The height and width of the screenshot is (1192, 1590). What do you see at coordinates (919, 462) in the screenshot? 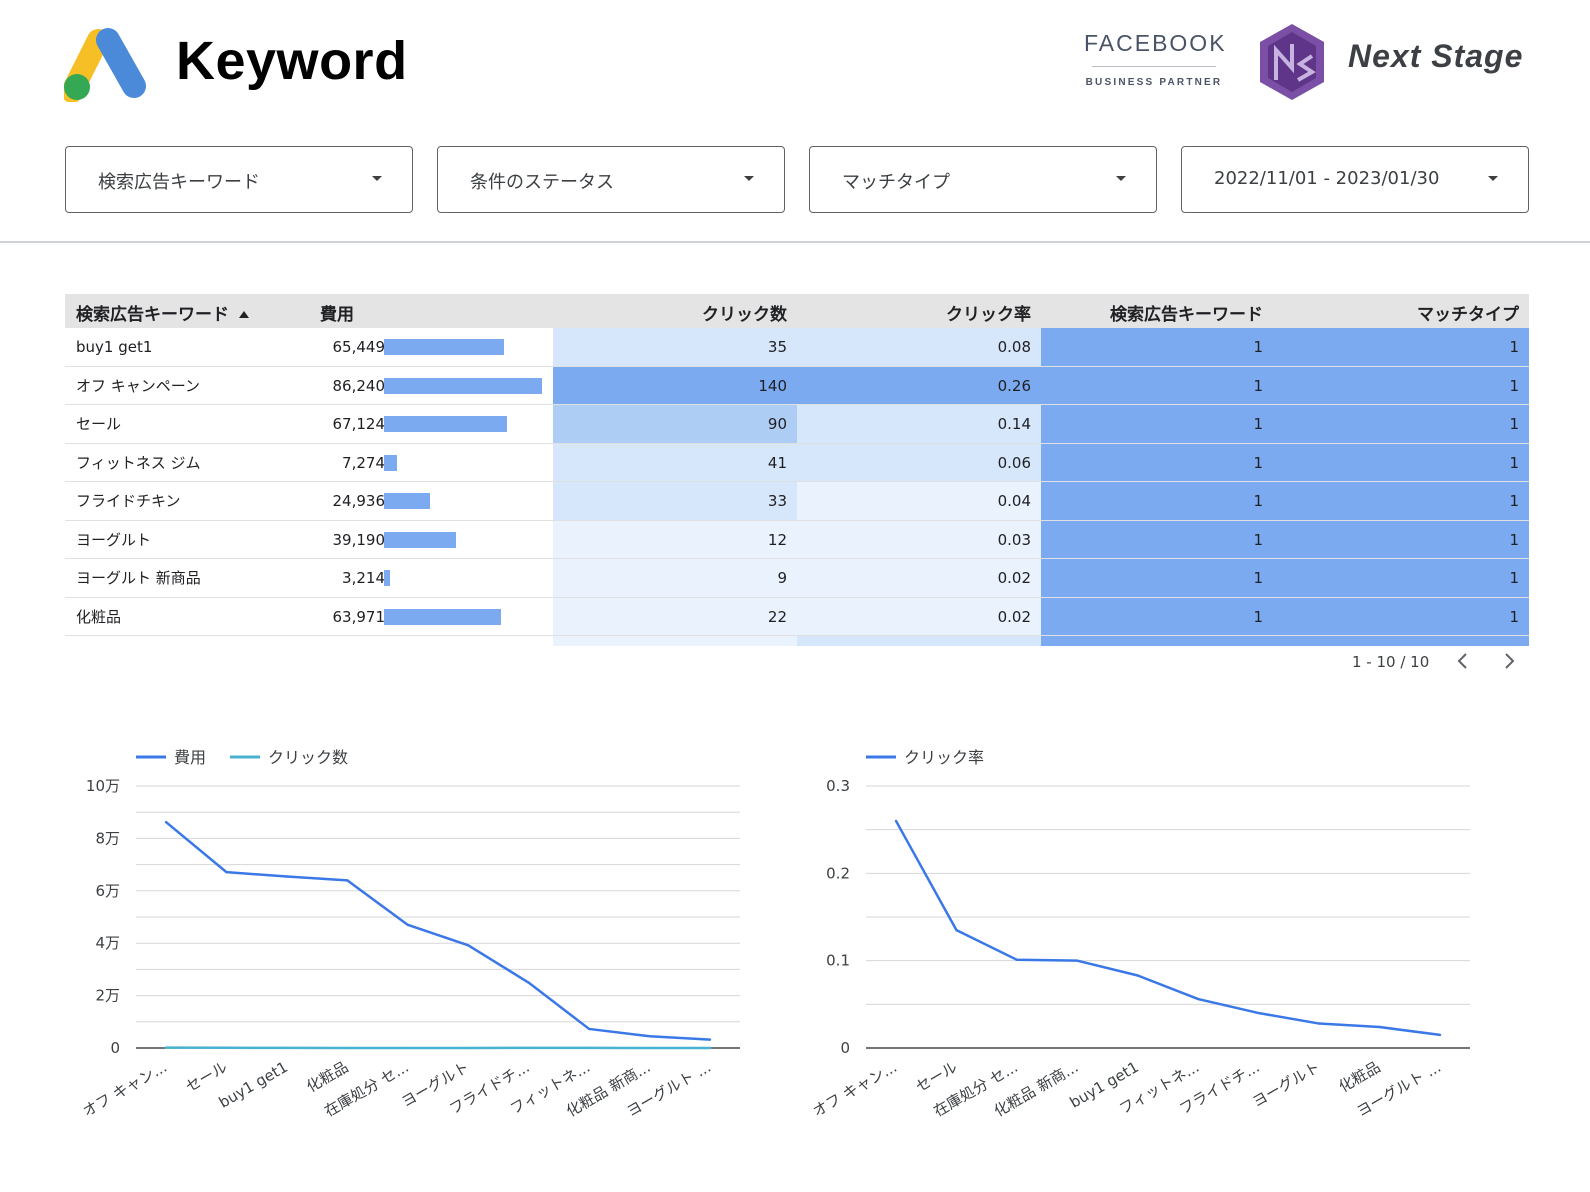
I see `ctr-cell: 0.06` at bounding box center [919, 462].